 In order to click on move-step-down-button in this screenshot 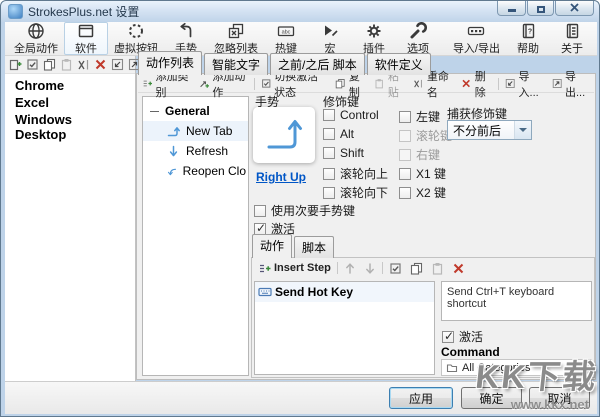, I will do `click(370, 268)`.